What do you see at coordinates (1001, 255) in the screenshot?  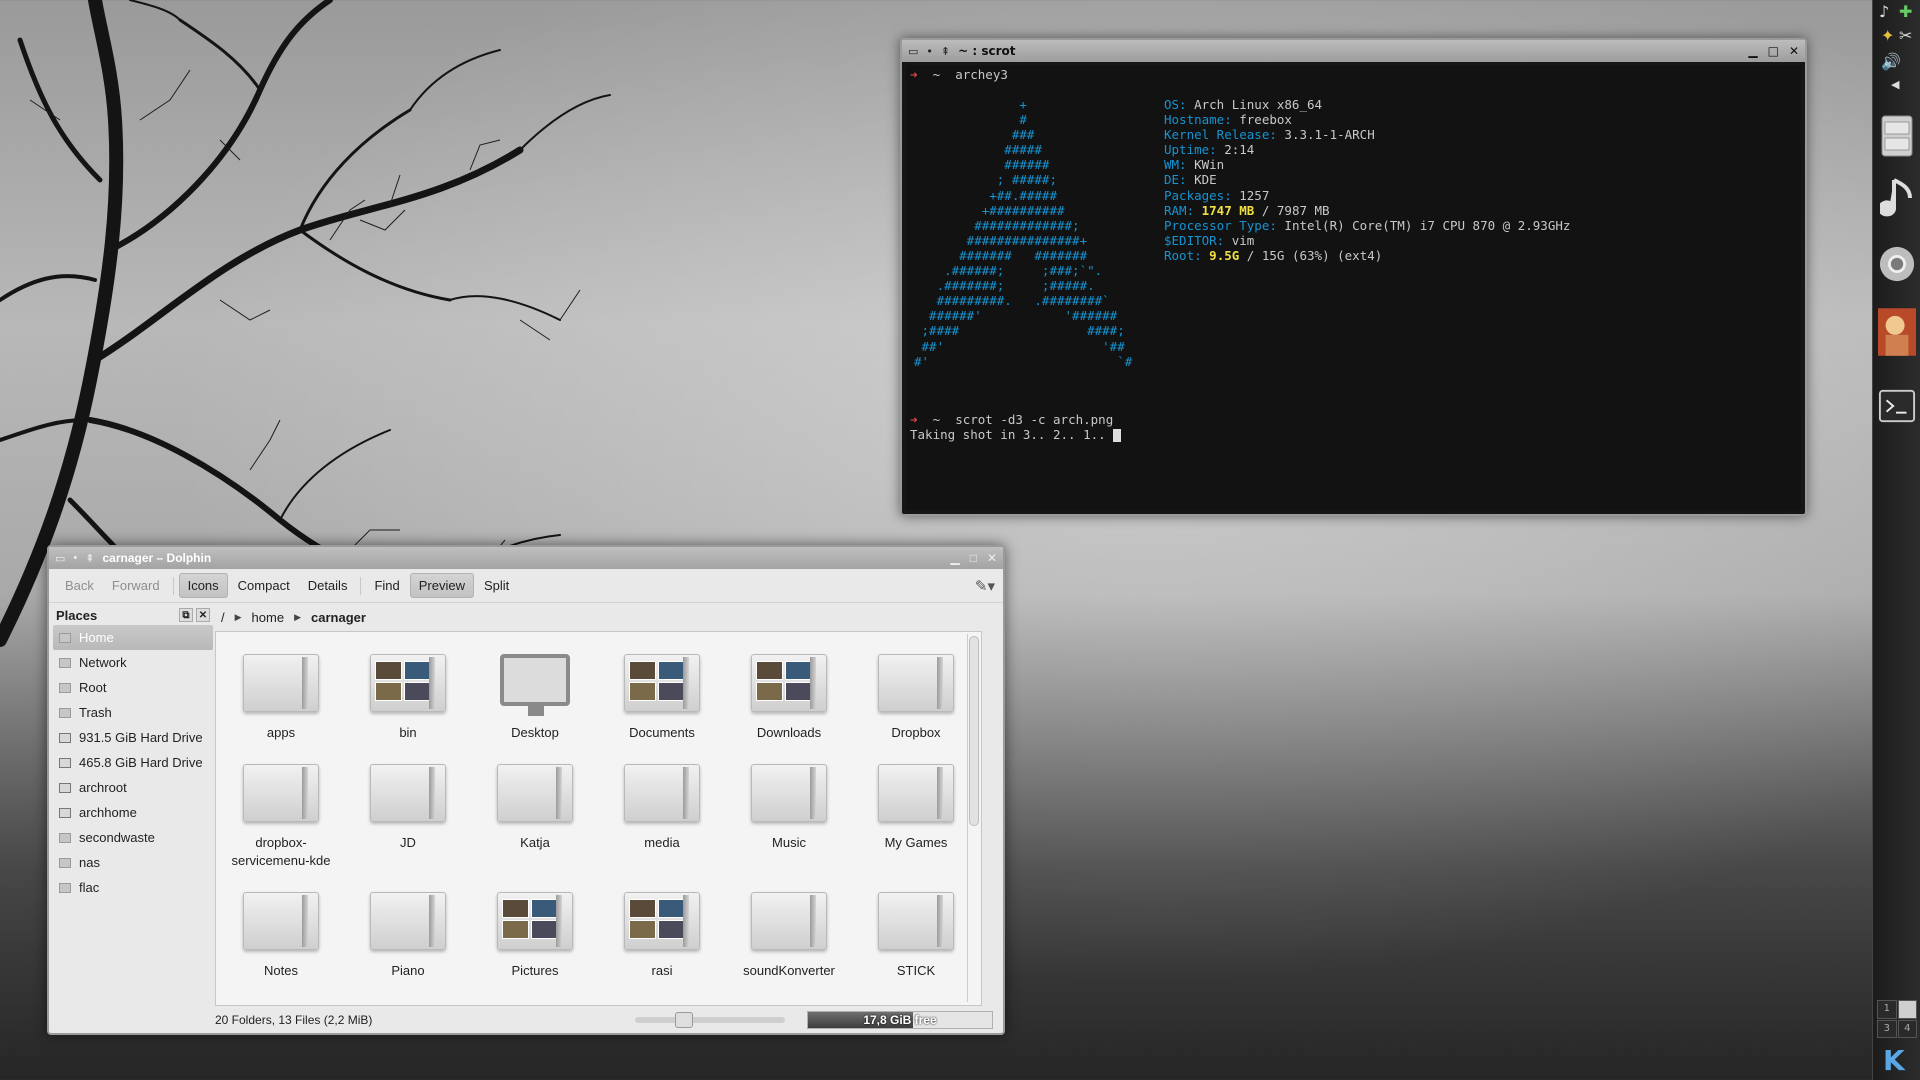 I see `ascii-art-line: ####### #######` at bounding box center [1001, 255].